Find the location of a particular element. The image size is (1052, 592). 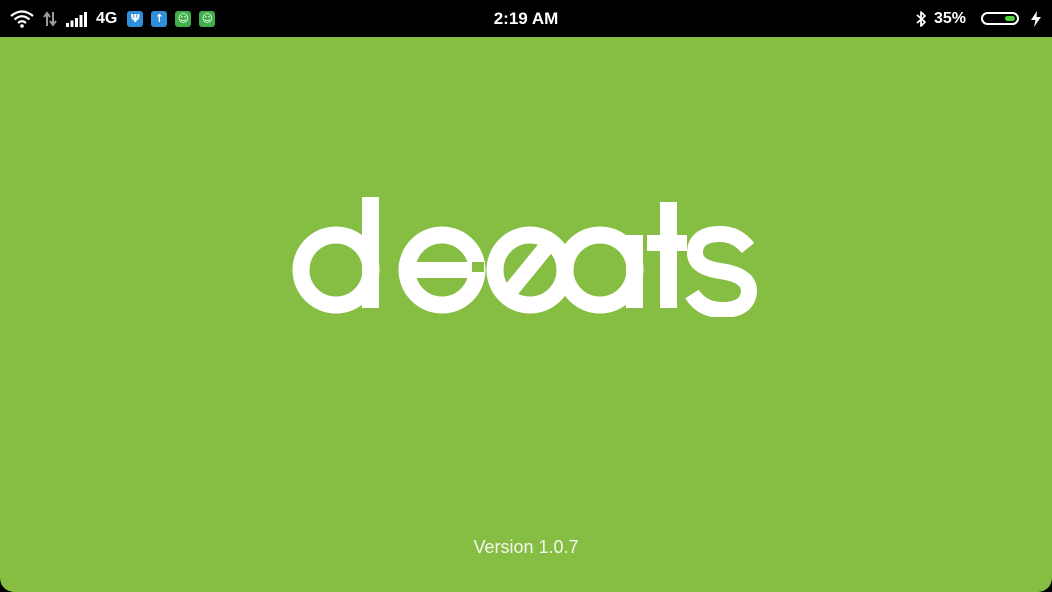

battery-icon is located at coordinates (1000, 18).